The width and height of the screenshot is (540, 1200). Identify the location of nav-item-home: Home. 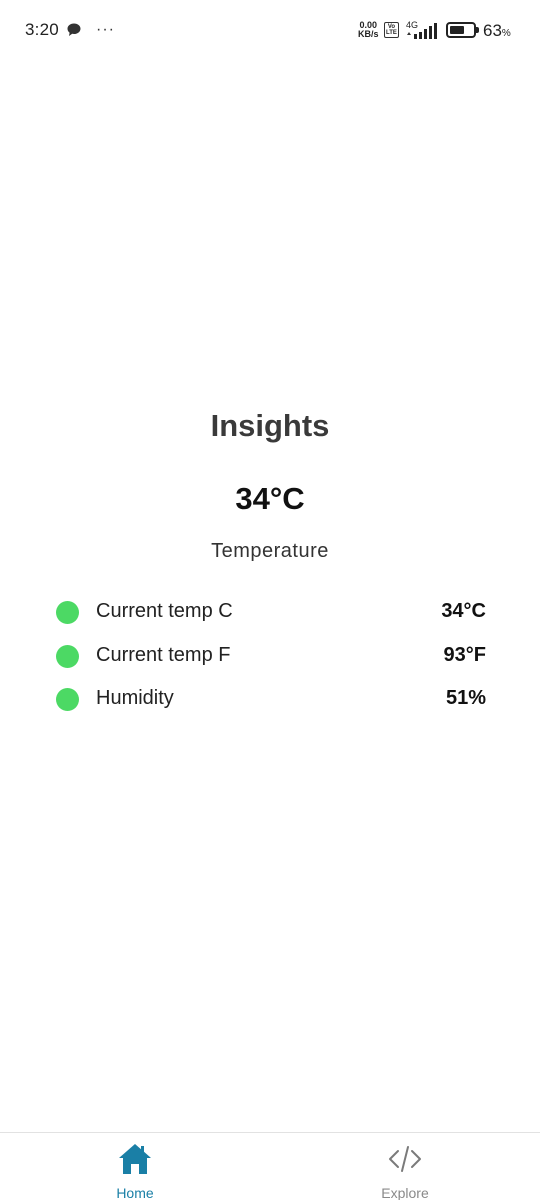
(135, 1166).